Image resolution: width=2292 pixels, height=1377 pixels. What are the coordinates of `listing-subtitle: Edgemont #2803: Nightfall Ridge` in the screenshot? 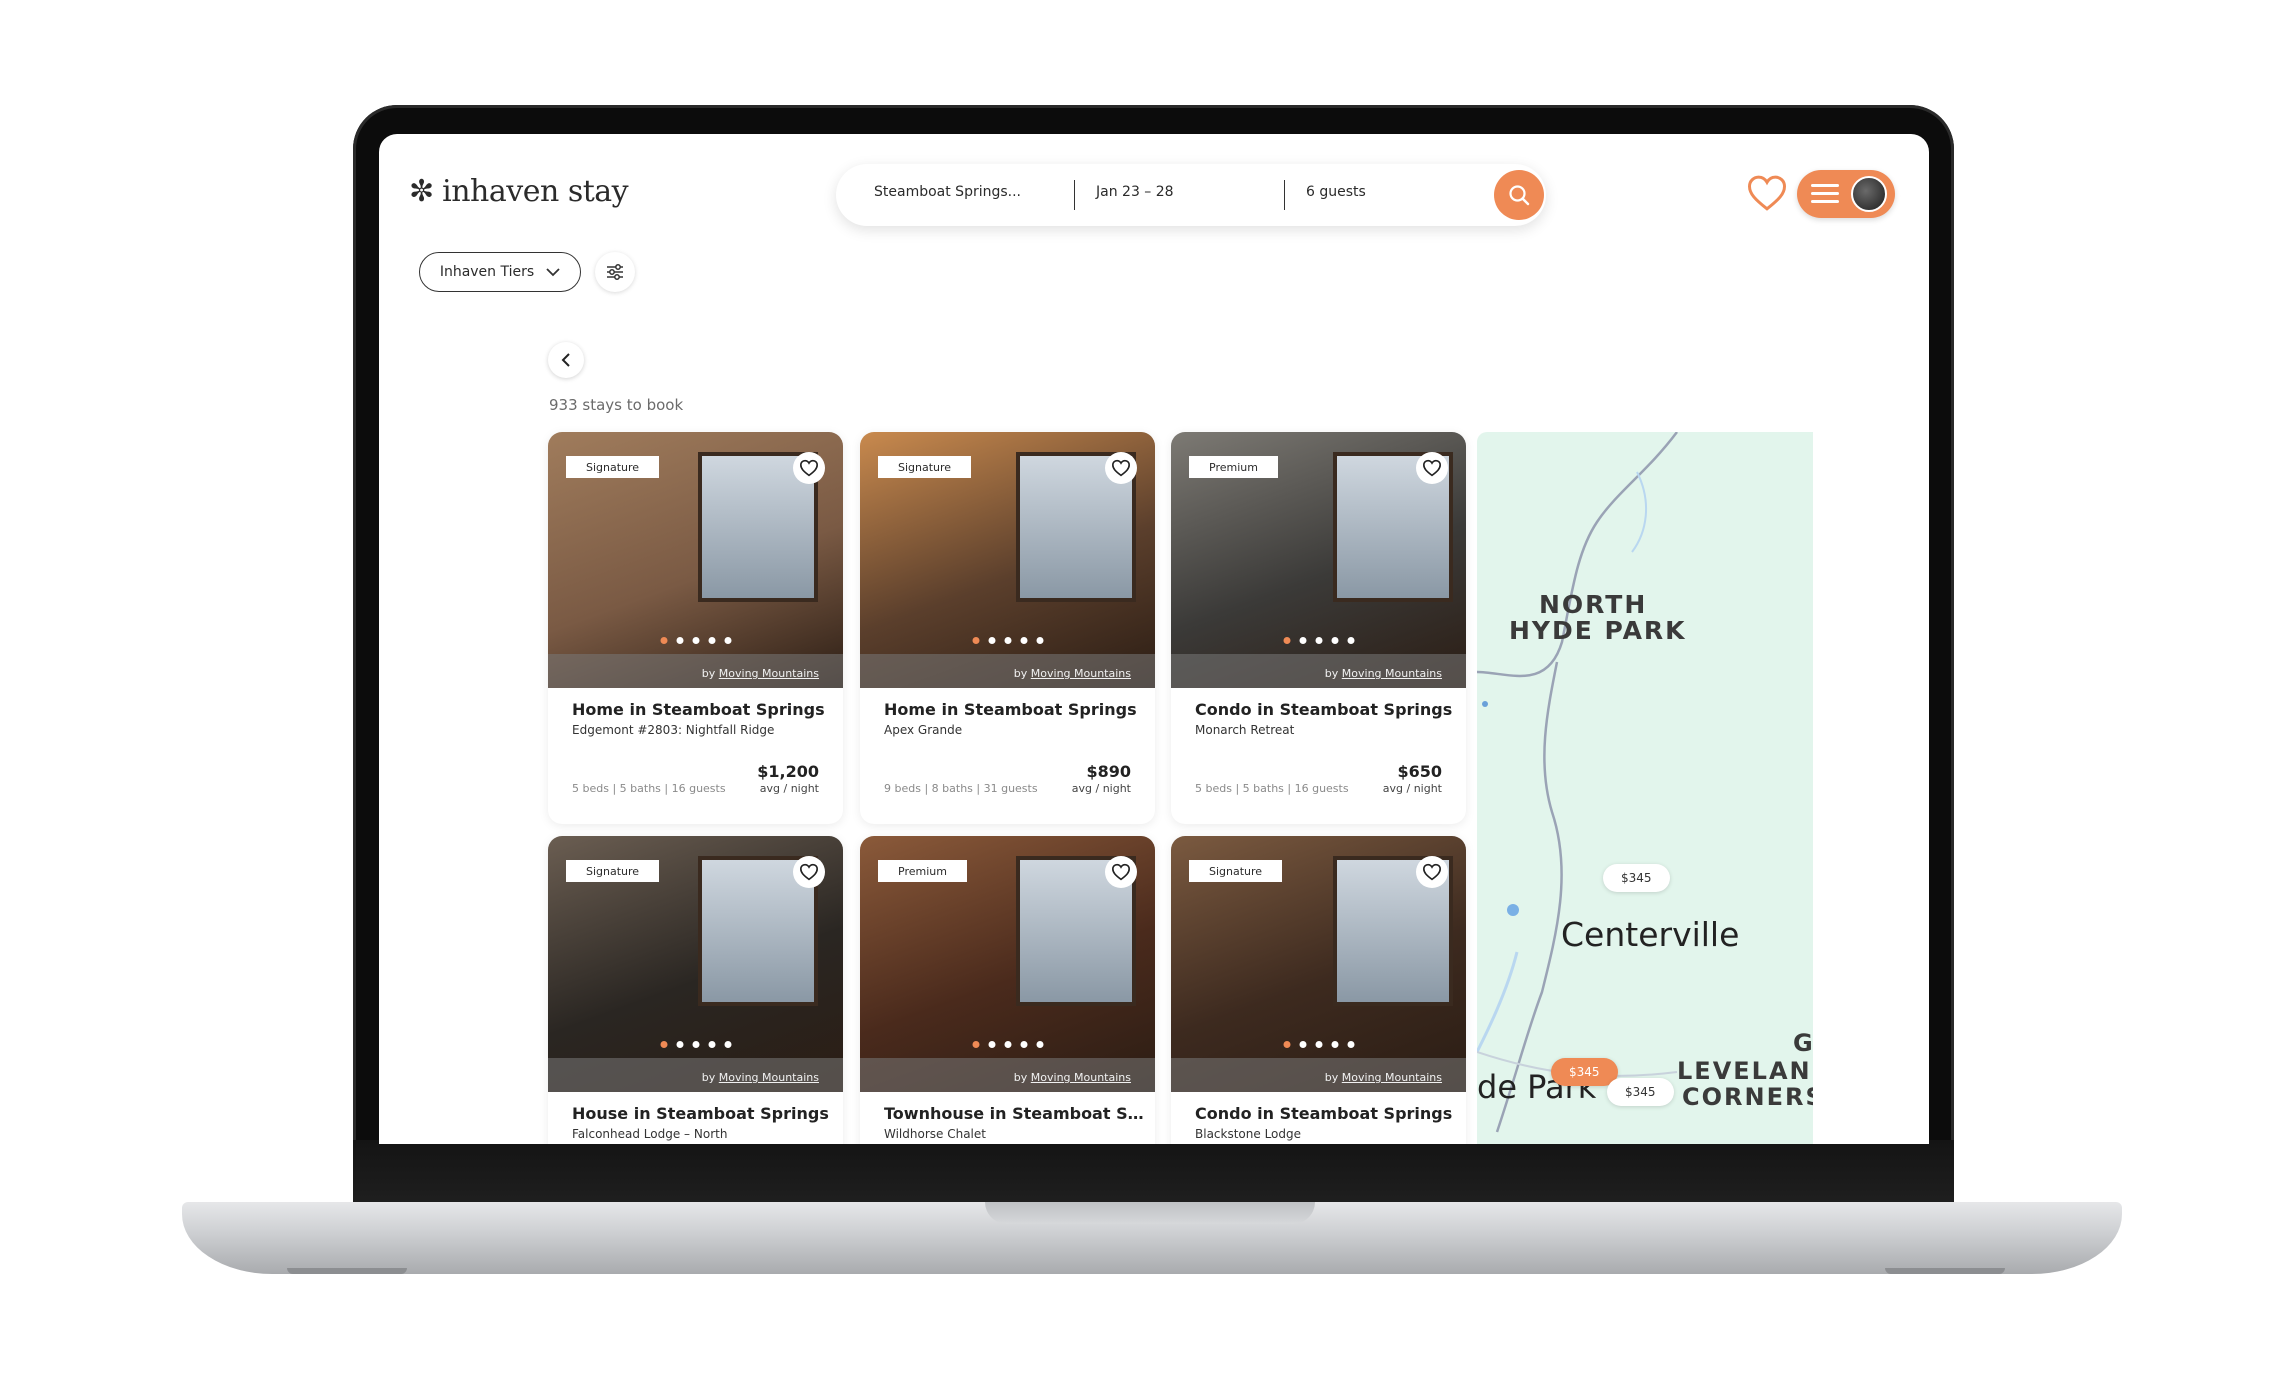 It's located at (673, 730).